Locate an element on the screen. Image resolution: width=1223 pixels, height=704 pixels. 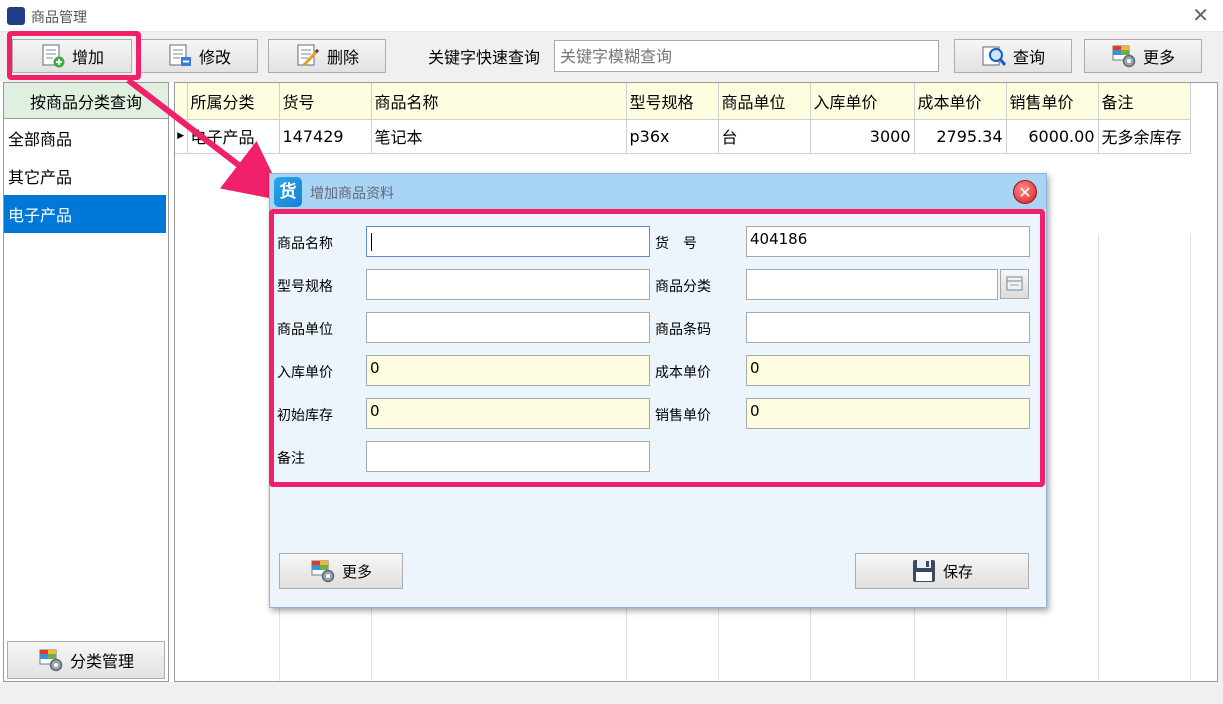
item-code-field: 404186 is located at coordinates (888, 241).